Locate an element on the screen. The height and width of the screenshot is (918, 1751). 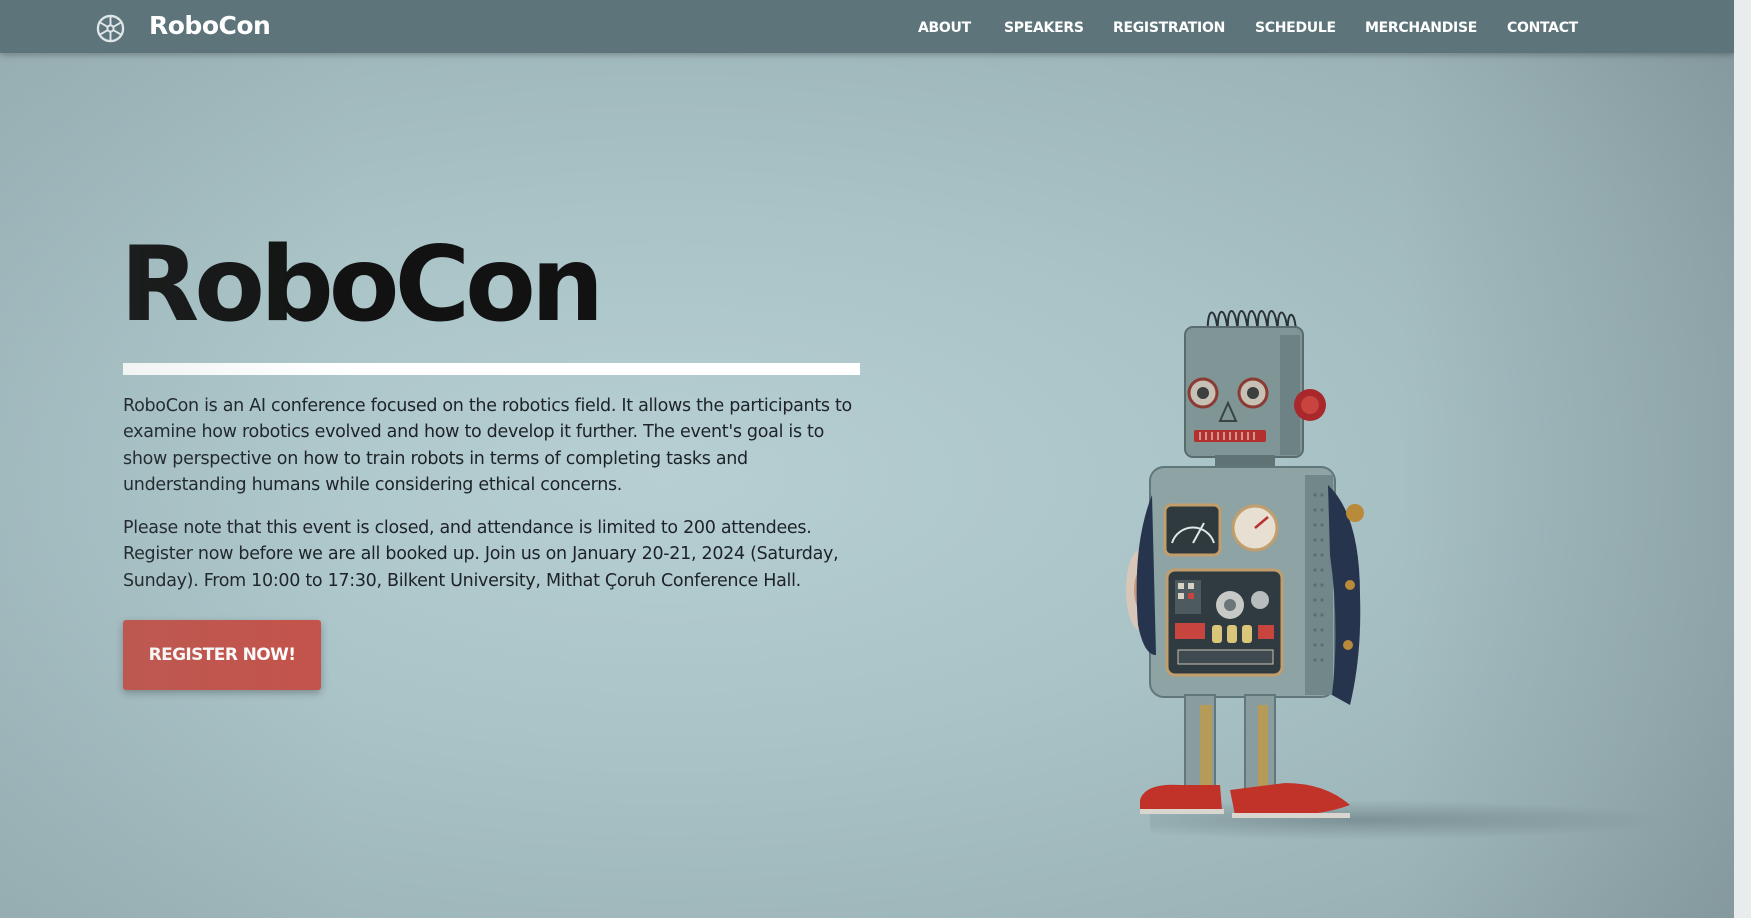
nav-contact: CONTACT is located at coordinates (1542, 28).